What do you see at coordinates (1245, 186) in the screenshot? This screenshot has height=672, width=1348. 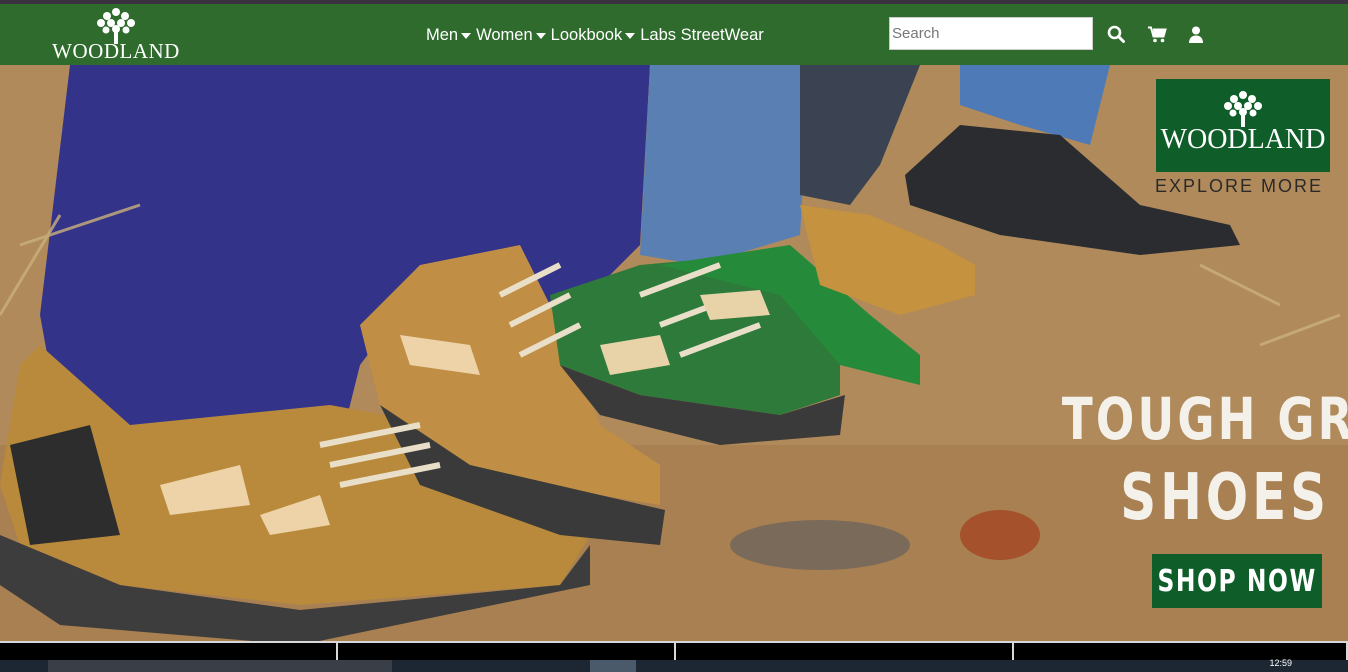 I see `explore-more-tagline: EXPLORE MORE` at bounding box center [1245, 186].